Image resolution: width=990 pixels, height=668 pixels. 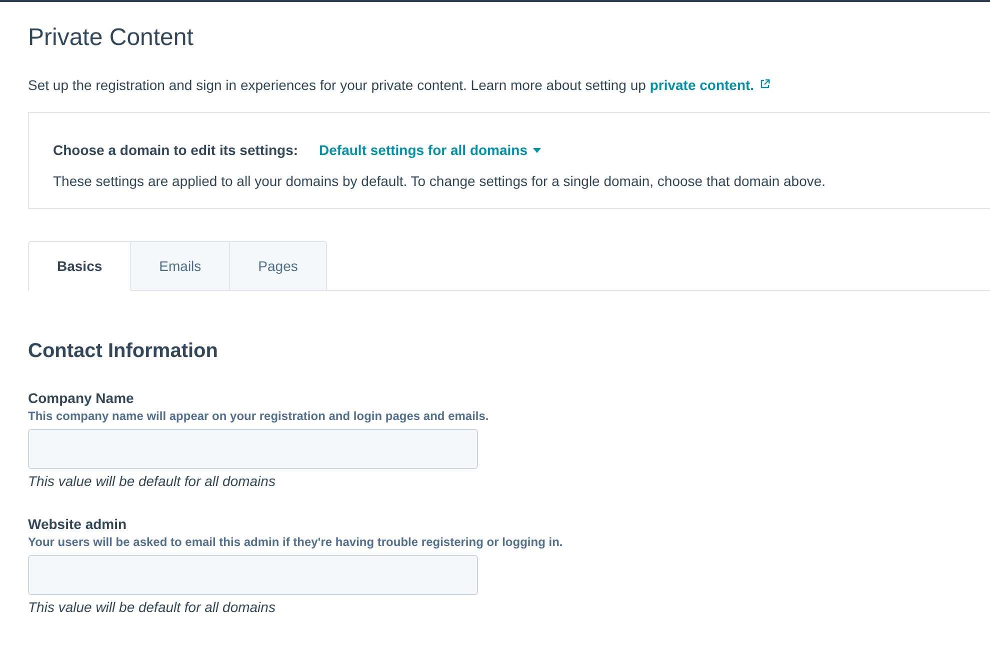 I want to click on field-label: Website admin, so click(x=77, y=524).